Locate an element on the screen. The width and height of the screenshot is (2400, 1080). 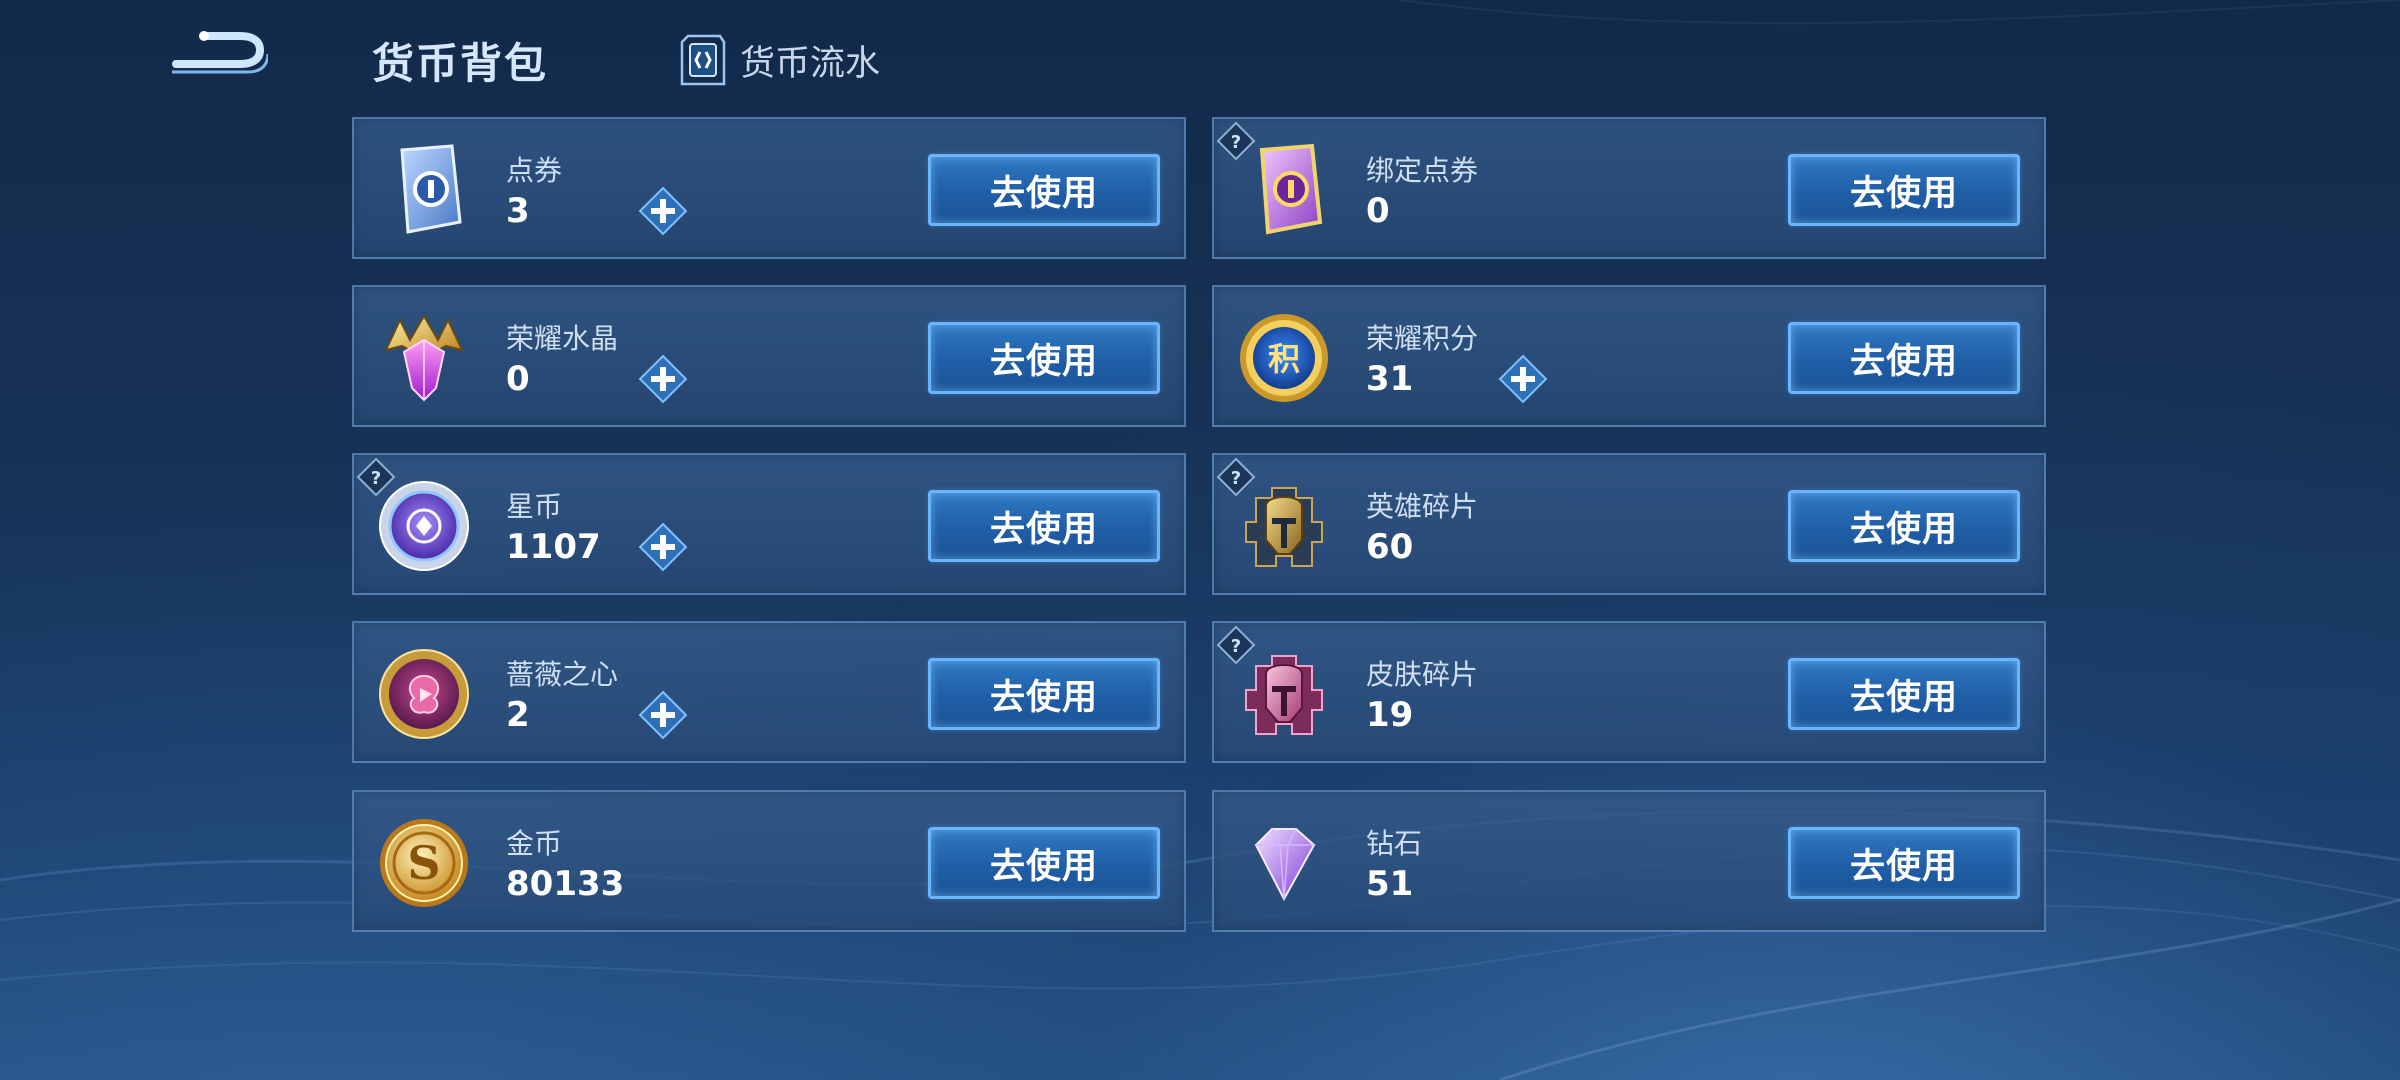
page-title: 货币背包 is located at coordinates (460, 63).